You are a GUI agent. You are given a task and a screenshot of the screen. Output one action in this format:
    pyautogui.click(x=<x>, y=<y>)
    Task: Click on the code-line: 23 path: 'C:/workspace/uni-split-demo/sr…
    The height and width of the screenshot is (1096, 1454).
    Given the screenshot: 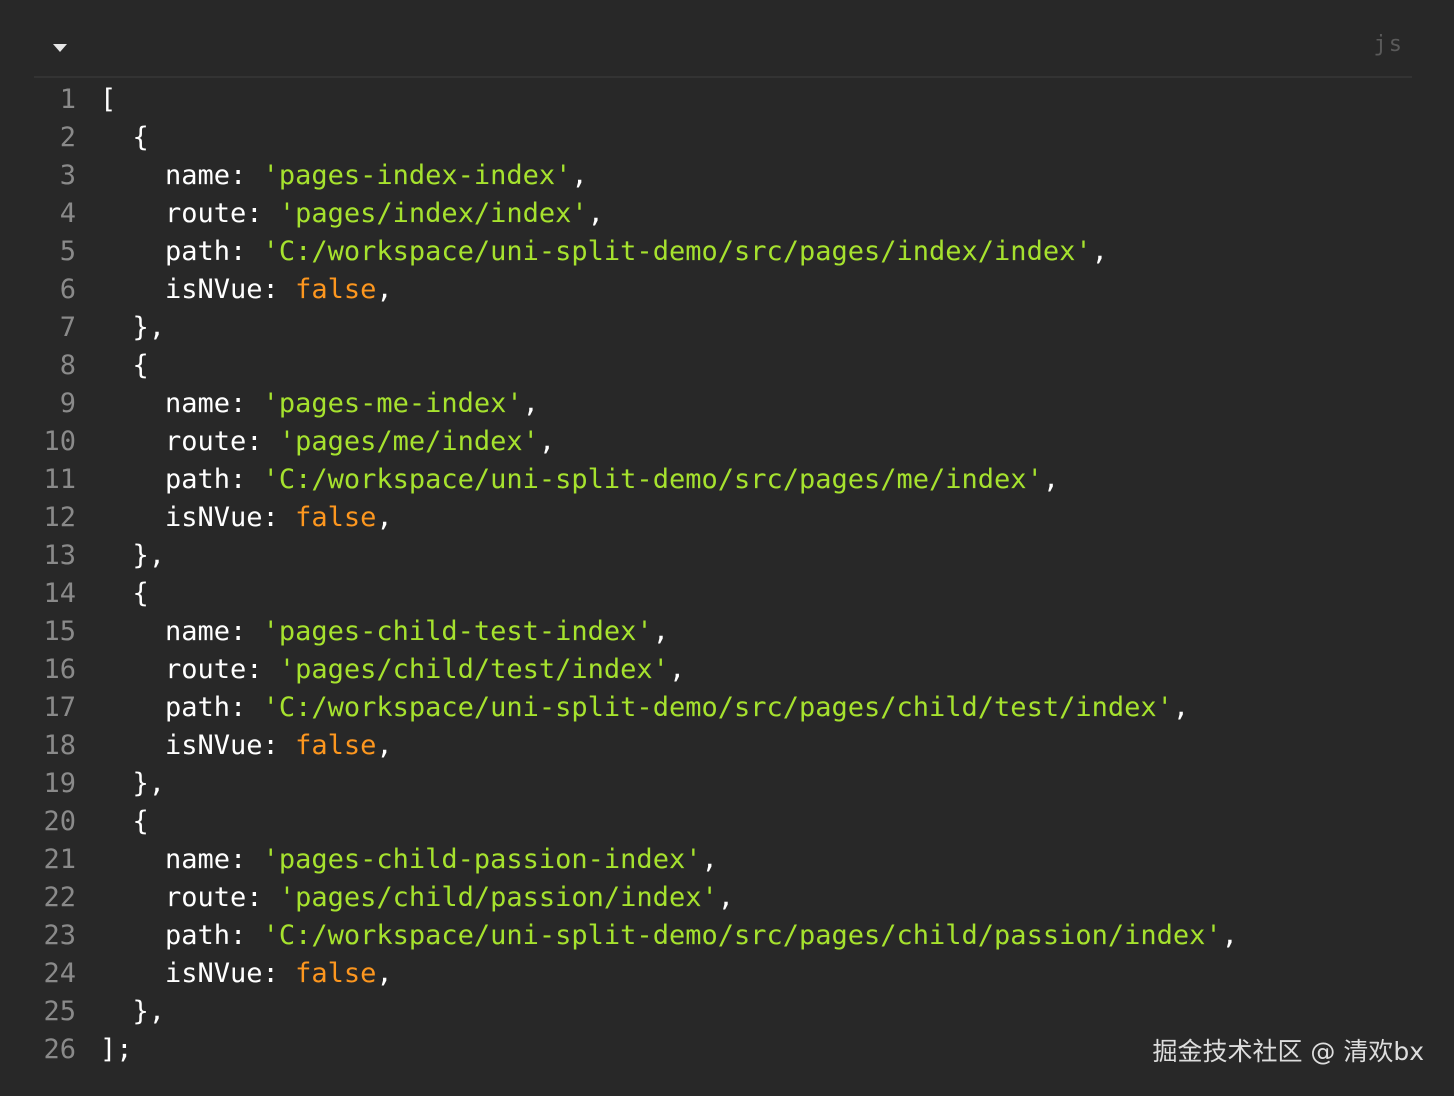 What is the action you would take?
    pyautogui.click(x=727, y=936)
    